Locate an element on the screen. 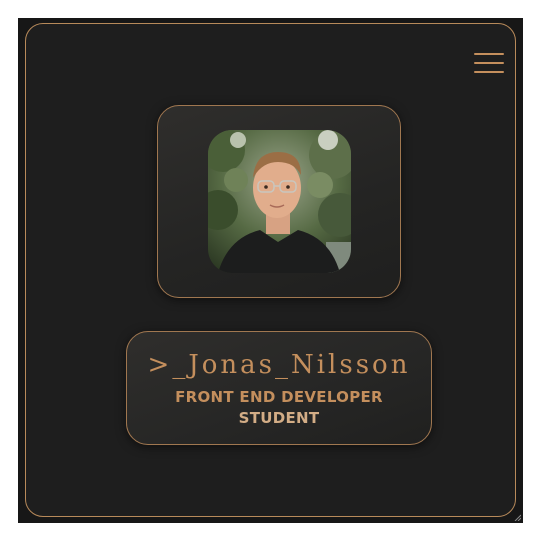 This screenshot has width=543, height=543. hamburger-menu-icon is located at coordinates (489, 63).